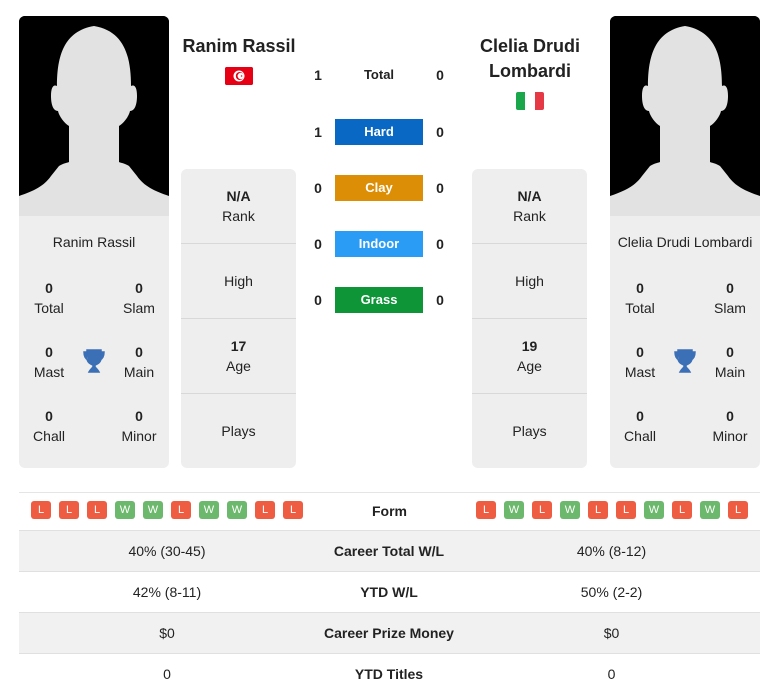  I want to click on h2h-total-right: 0, so click(440, 75).